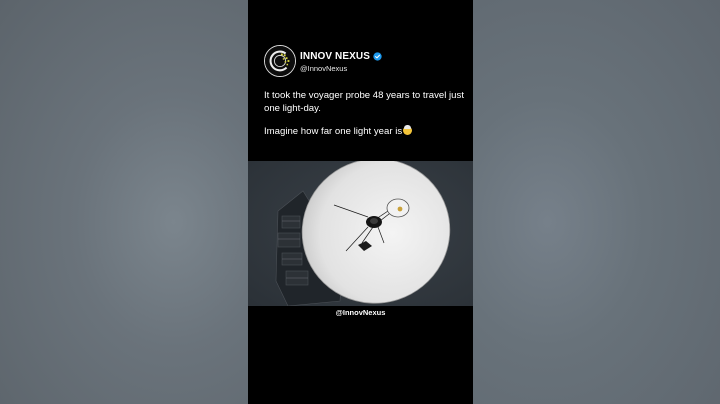  I want to click on post-header: INNOV NEXUS @InnovNexus, so click(364, 62).